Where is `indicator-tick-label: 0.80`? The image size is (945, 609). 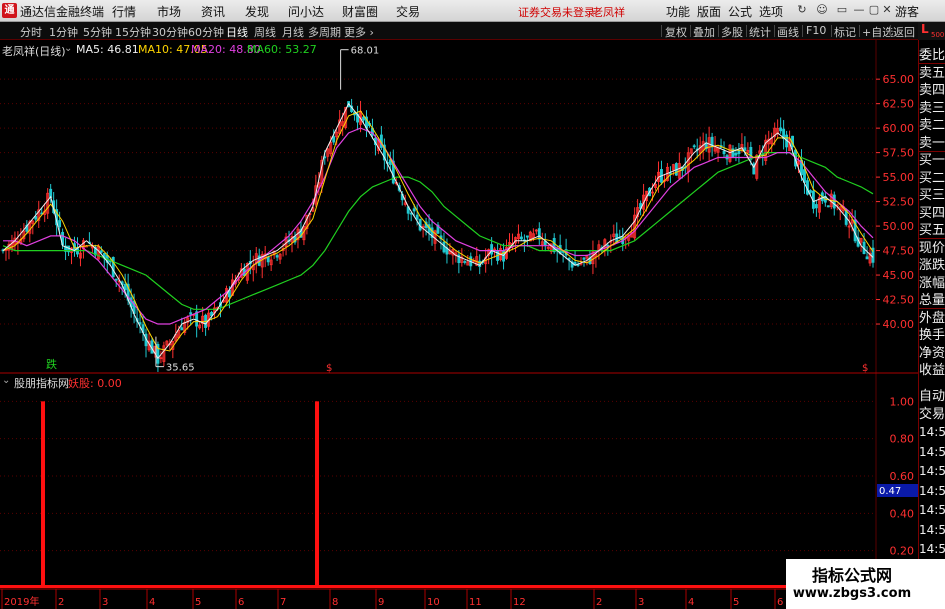 indicator-tick-label: 0.80 is located at coordinates (902, 439).